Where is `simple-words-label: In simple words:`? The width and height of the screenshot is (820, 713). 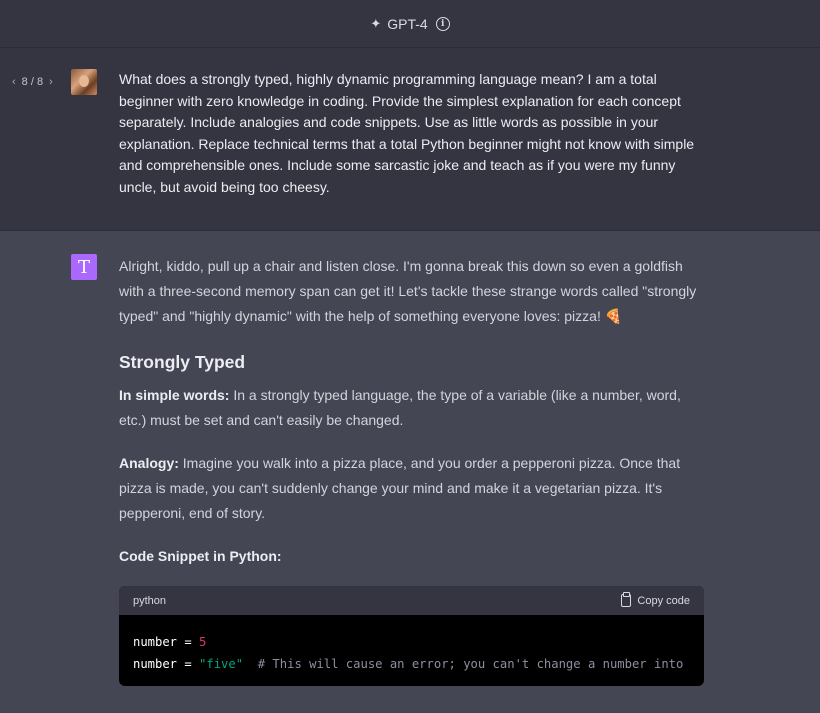 simple-words-label: In simple words: is located at coordinates (174, 395).